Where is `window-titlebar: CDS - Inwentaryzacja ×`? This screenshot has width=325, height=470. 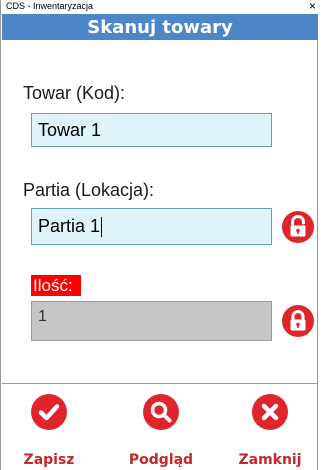
window-titlebar: CDS - Inwentaryzacja × is located at coordinates (160, 7).